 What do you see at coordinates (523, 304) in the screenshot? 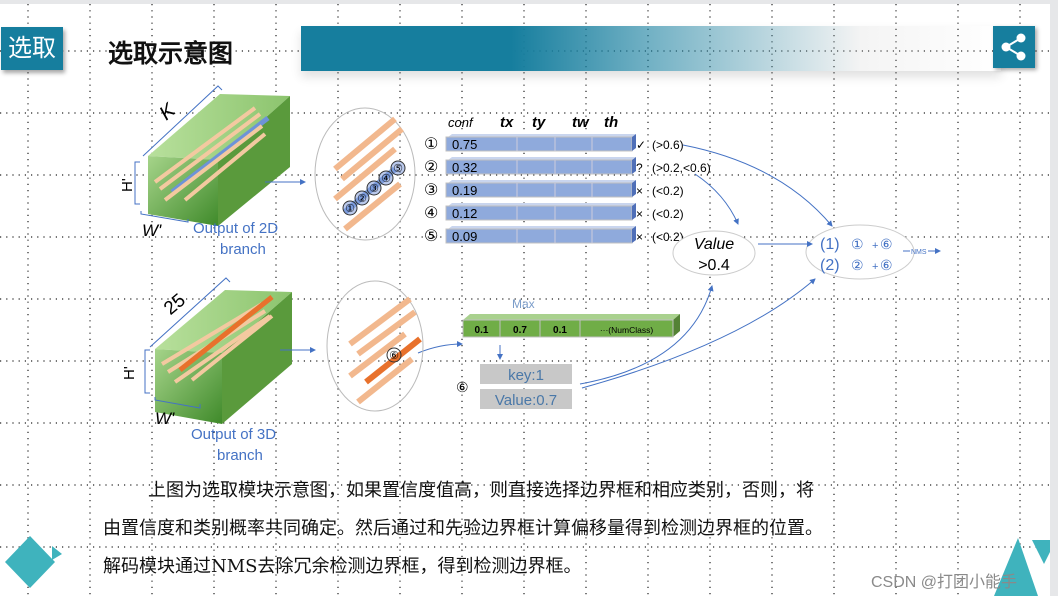
I see `max-label: Max` at bounding box center [523, 304].